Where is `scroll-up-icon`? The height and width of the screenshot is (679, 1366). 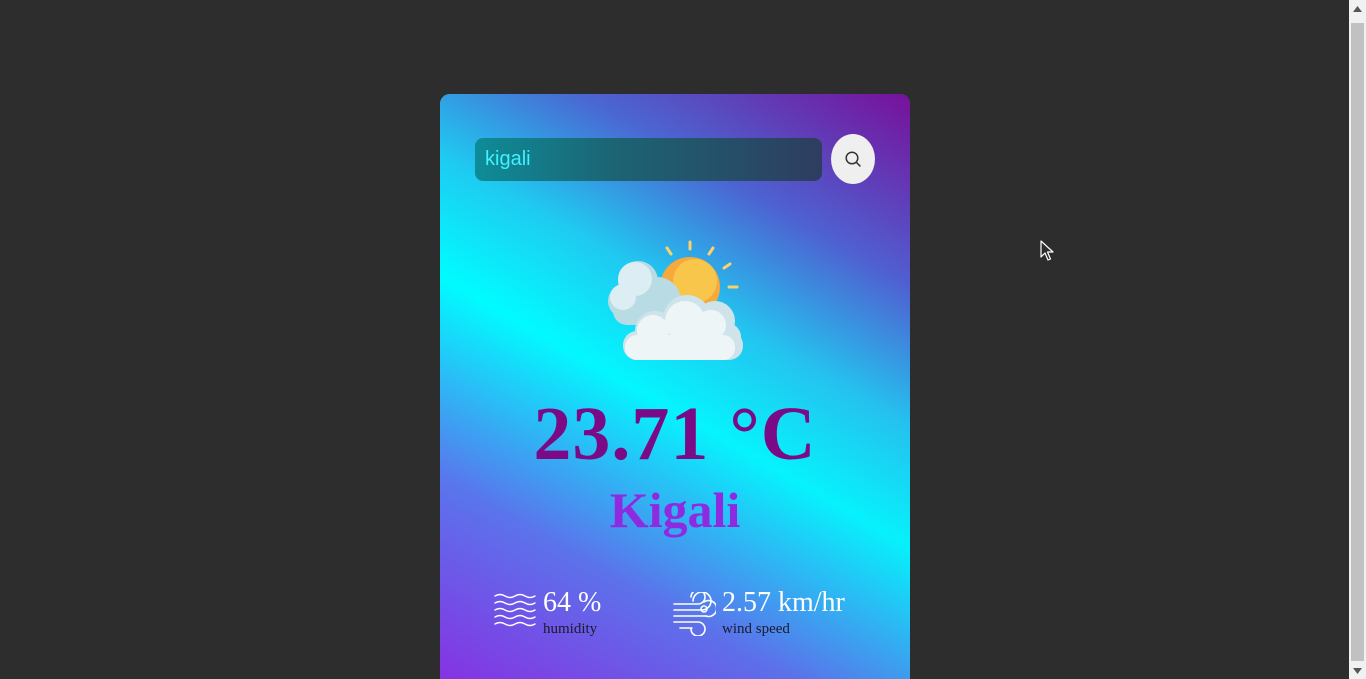
scroll-up-icon is located at coordinates (1357, 8).